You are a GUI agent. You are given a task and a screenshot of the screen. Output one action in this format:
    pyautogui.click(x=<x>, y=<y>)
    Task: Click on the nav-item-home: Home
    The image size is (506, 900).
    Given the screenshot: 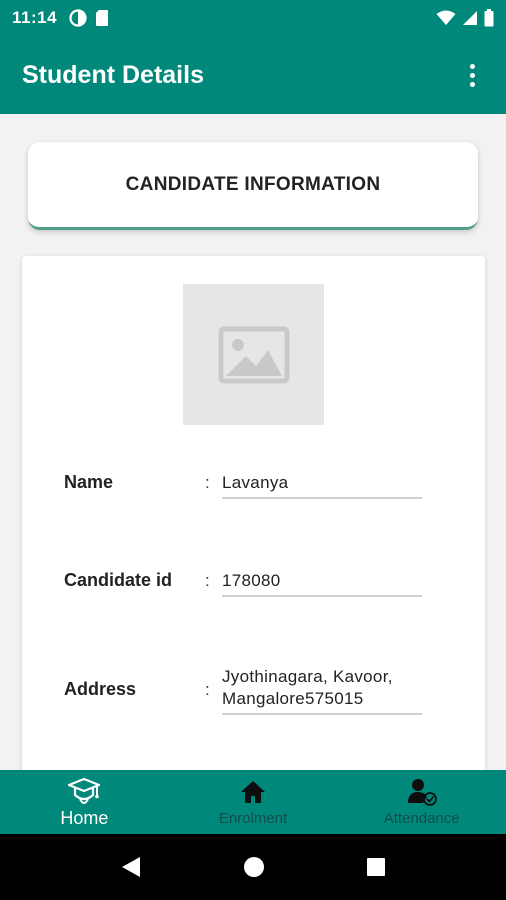 What is the action you would take?
    pyautogui.click(x=84, y=802)
    